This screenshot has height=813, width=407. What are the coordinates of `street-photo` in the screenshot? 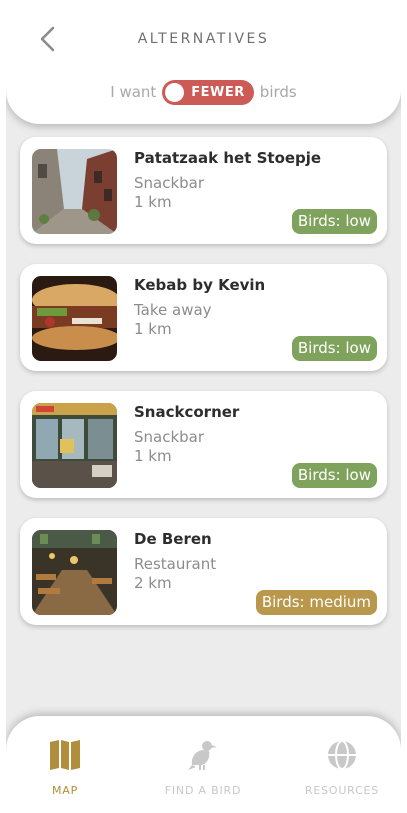 It's located at (74, 191).